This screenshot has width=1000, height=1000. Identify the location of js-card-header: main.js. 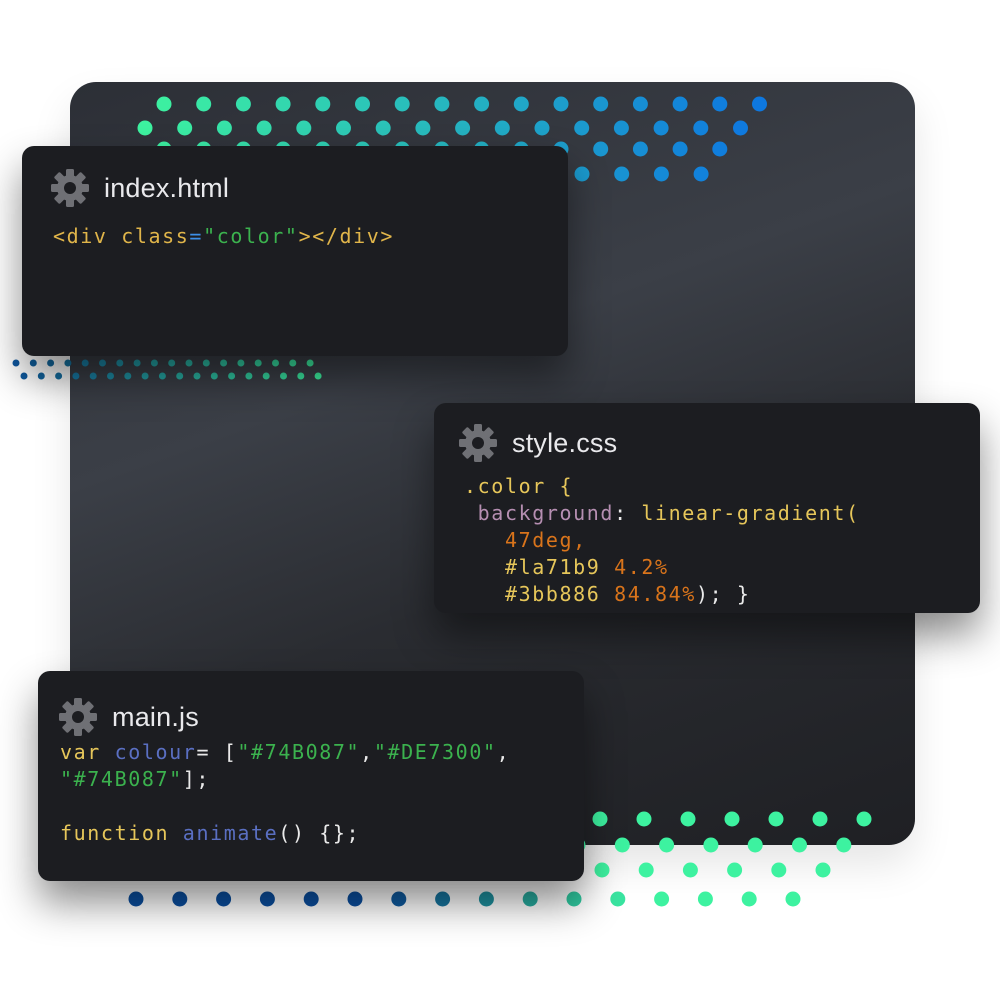
(128, 717).